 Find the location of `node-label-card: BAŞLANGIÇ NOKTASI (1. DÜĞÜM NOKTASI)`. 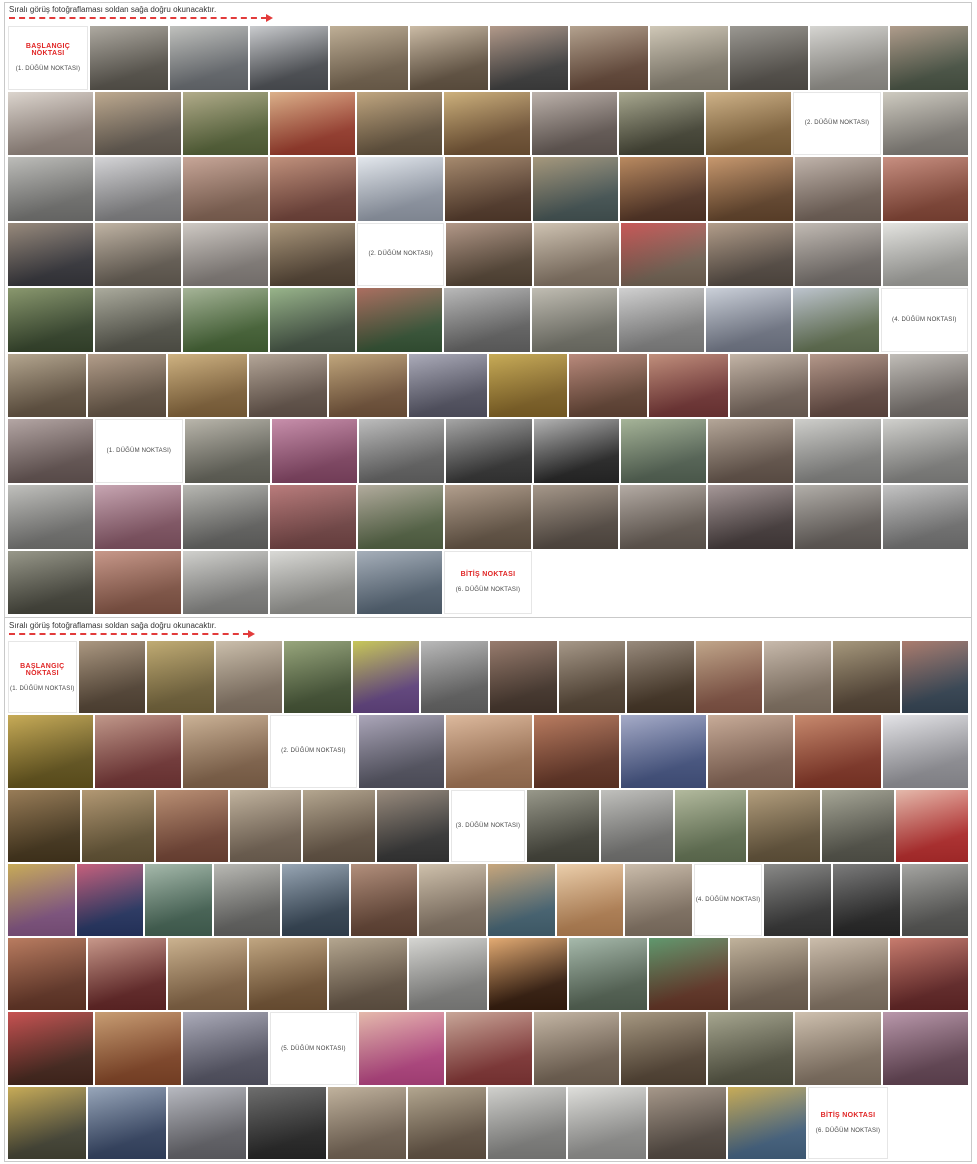

node-label-card: BAŞLANGIÇ NOKTASI (1. DÜĞÜM NOKTASI) is located at coordinates (48, 58).